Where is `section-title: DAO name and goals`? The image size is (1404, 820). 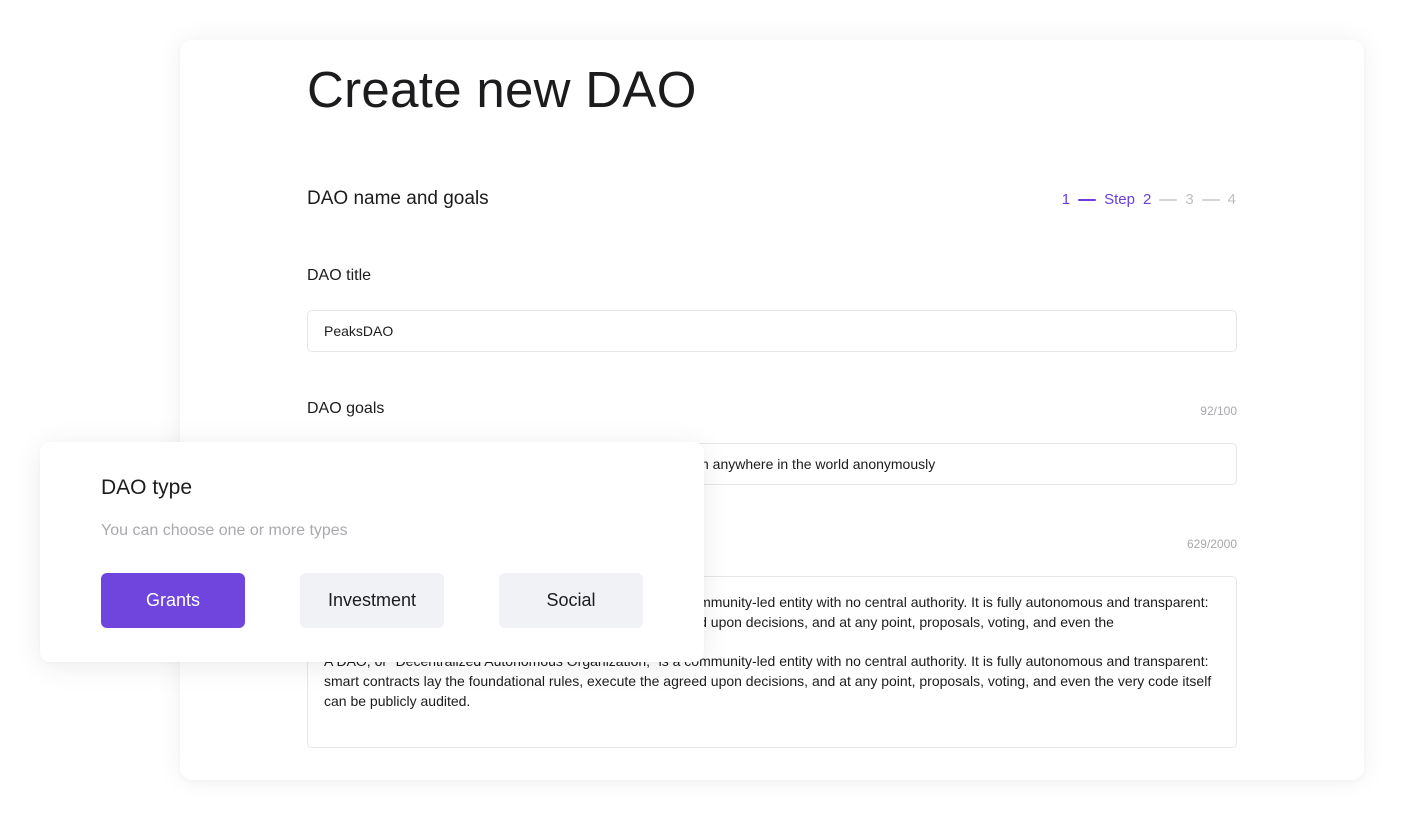
section-title: DAO name and goals is located at coordinates (398, 198).